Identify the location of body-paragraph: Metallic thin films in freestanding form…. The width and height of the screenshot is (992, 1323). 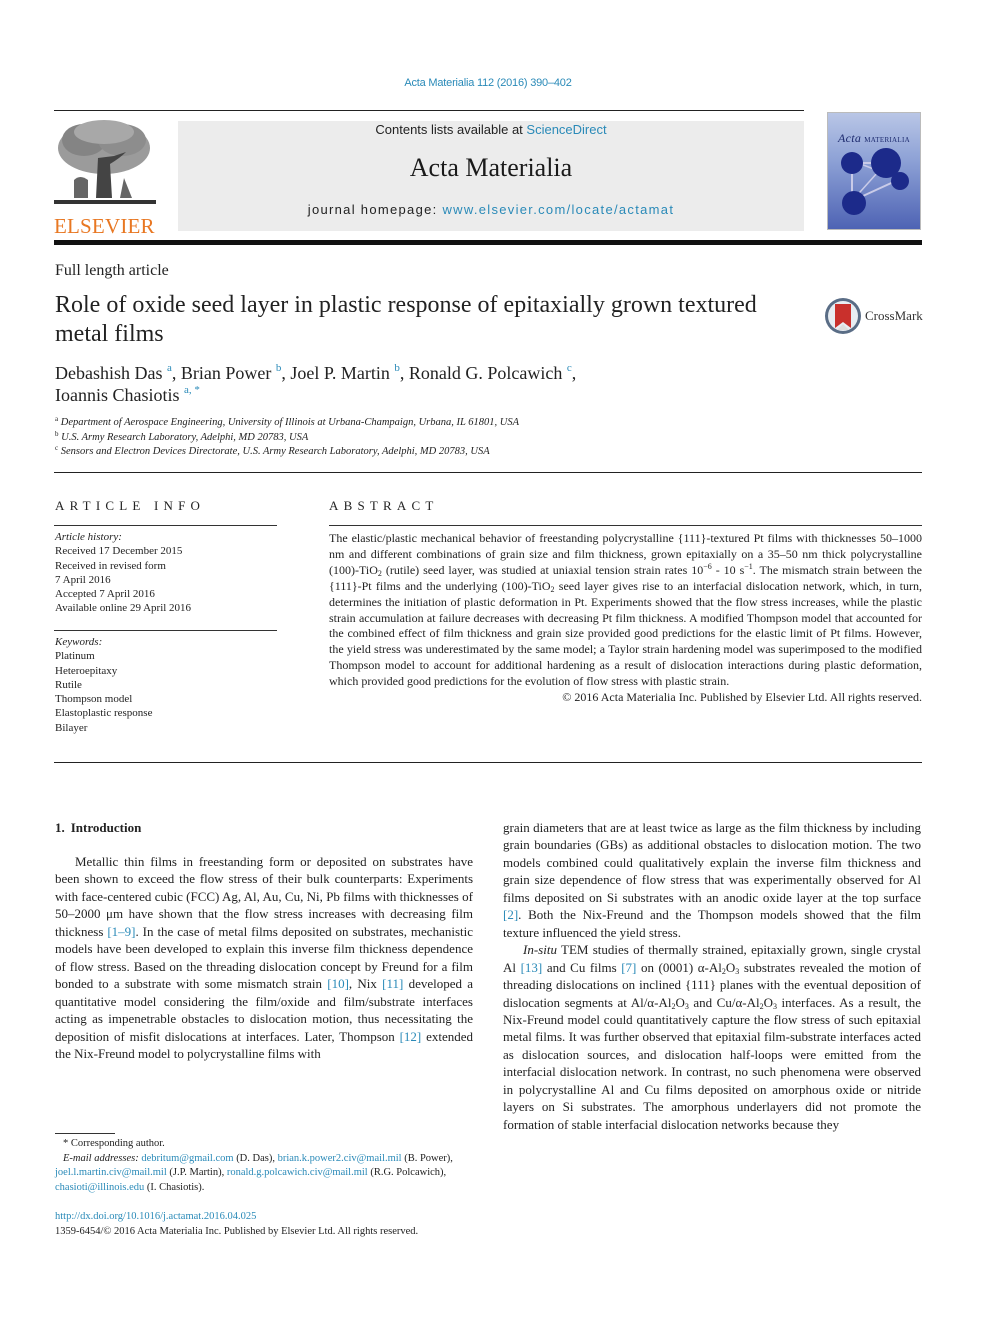
(264, 957).